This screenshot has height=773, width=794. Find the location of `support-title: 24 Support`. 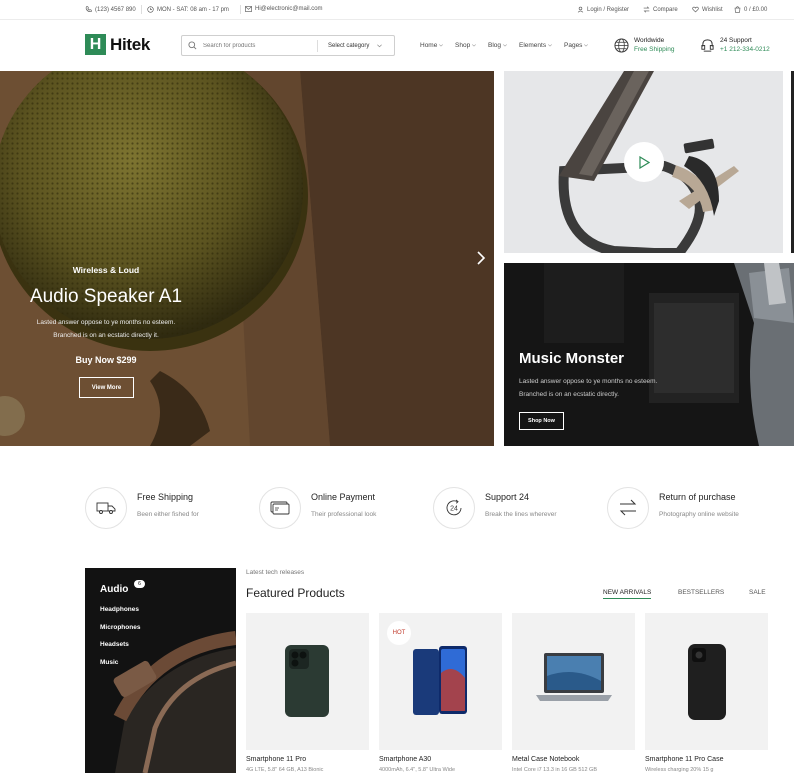

support-title: 24 Support is located at coordinates (736, 40).